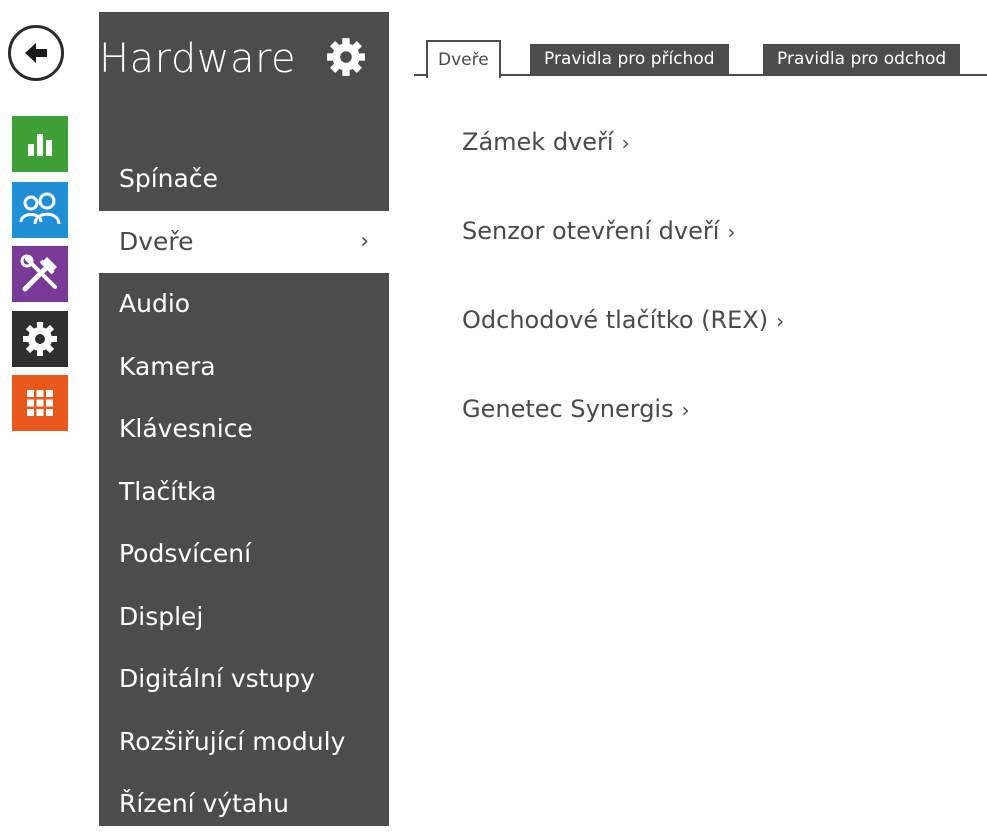 The width and height of the screenshot is (987, 836). Describe the element at coordinates (244, 617) in the screenshot. I see `sidebar-item-displej: Displej` at that location.